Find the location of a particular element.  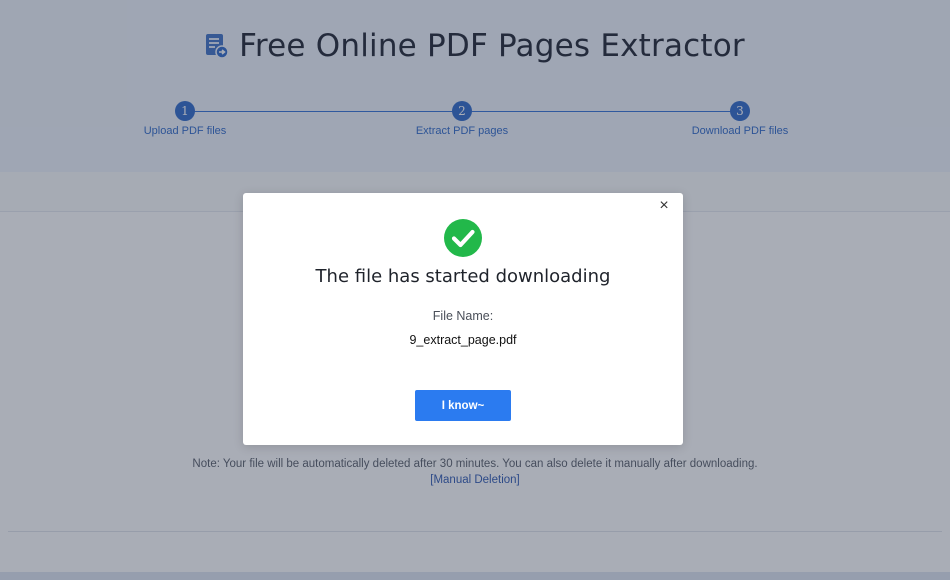

file-name-label: File Name: is located at coordinates (463, 316).